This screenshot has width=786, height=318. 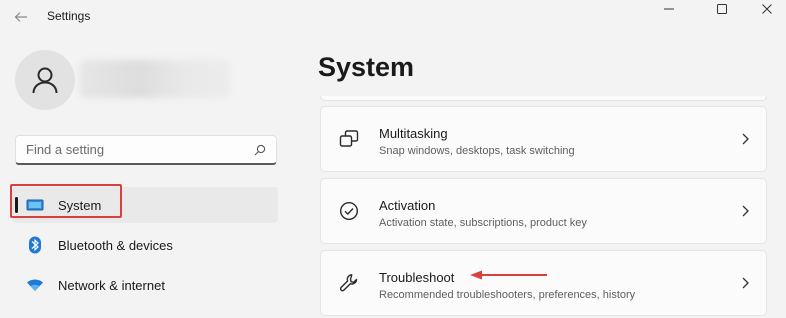 What do you see at coordinates (16, 205) in the screenshot?
I see `selection-indicator` at bounding box center [16, 205].